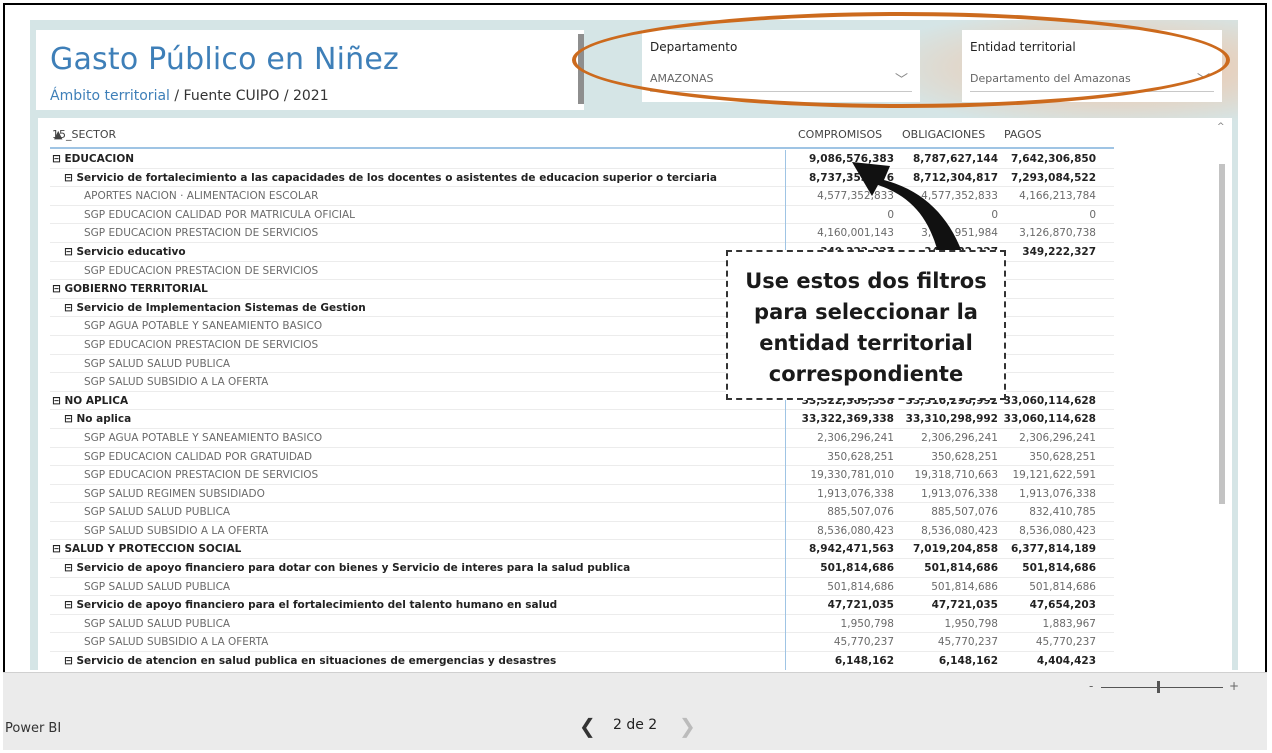  I want to click on cell-compromisos: 8,737,353,976, so click(851, 177).